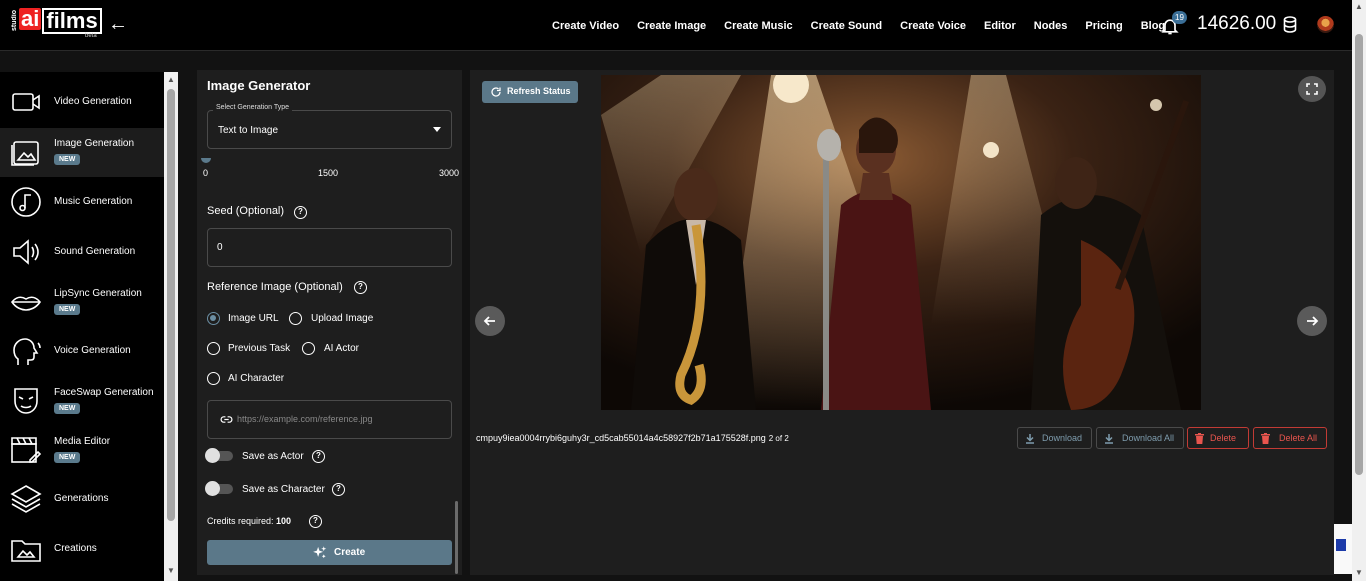 Image resolution: width=1366 pixels, height=581 pixels. What do you see at coordinates (82, 302) in the screenshot?
I see `sidebar-item-lipsync-generation: LipSync Generation NEW` at bounding box center [82, 302].